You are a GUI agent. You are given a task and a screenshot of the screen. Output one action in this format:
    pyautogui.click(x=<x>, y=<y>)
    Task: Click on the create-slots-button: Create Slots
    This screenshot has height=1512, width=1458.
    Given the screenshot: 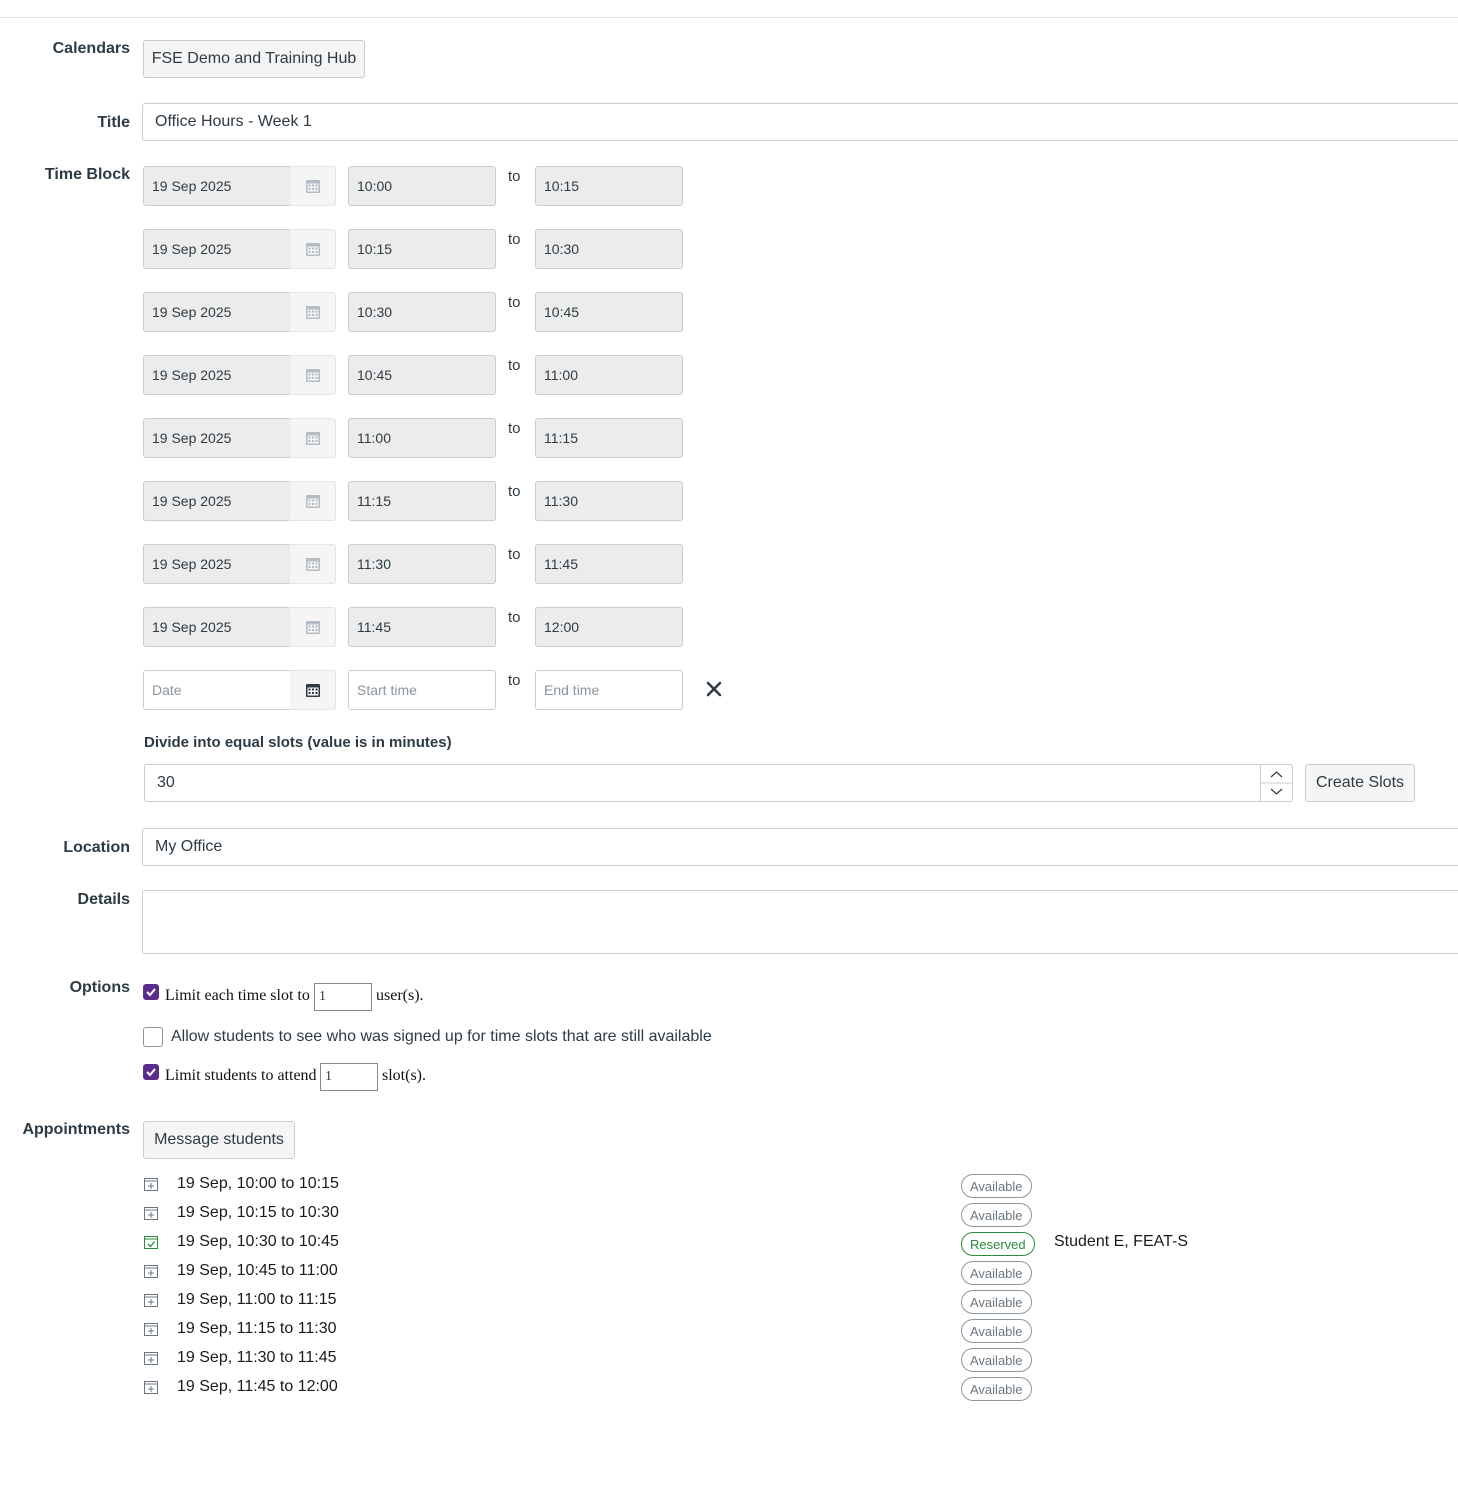 What is the action you would take?
    pyautogui.click(x=1360, y=783)
    